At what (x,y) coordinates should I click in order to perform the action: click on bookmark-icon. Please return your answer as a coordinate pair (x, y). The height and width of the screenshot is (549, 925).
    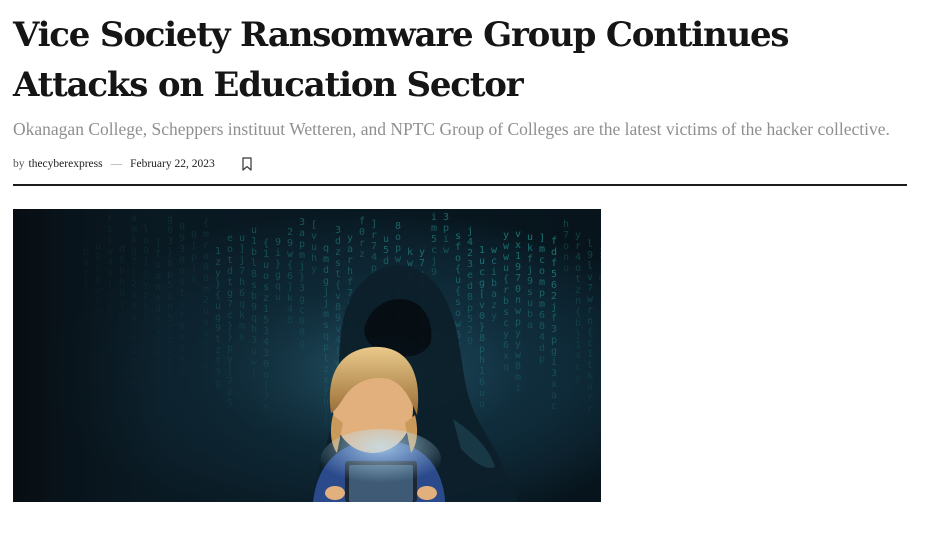
    Looking at the image, I should click on (247, 164).